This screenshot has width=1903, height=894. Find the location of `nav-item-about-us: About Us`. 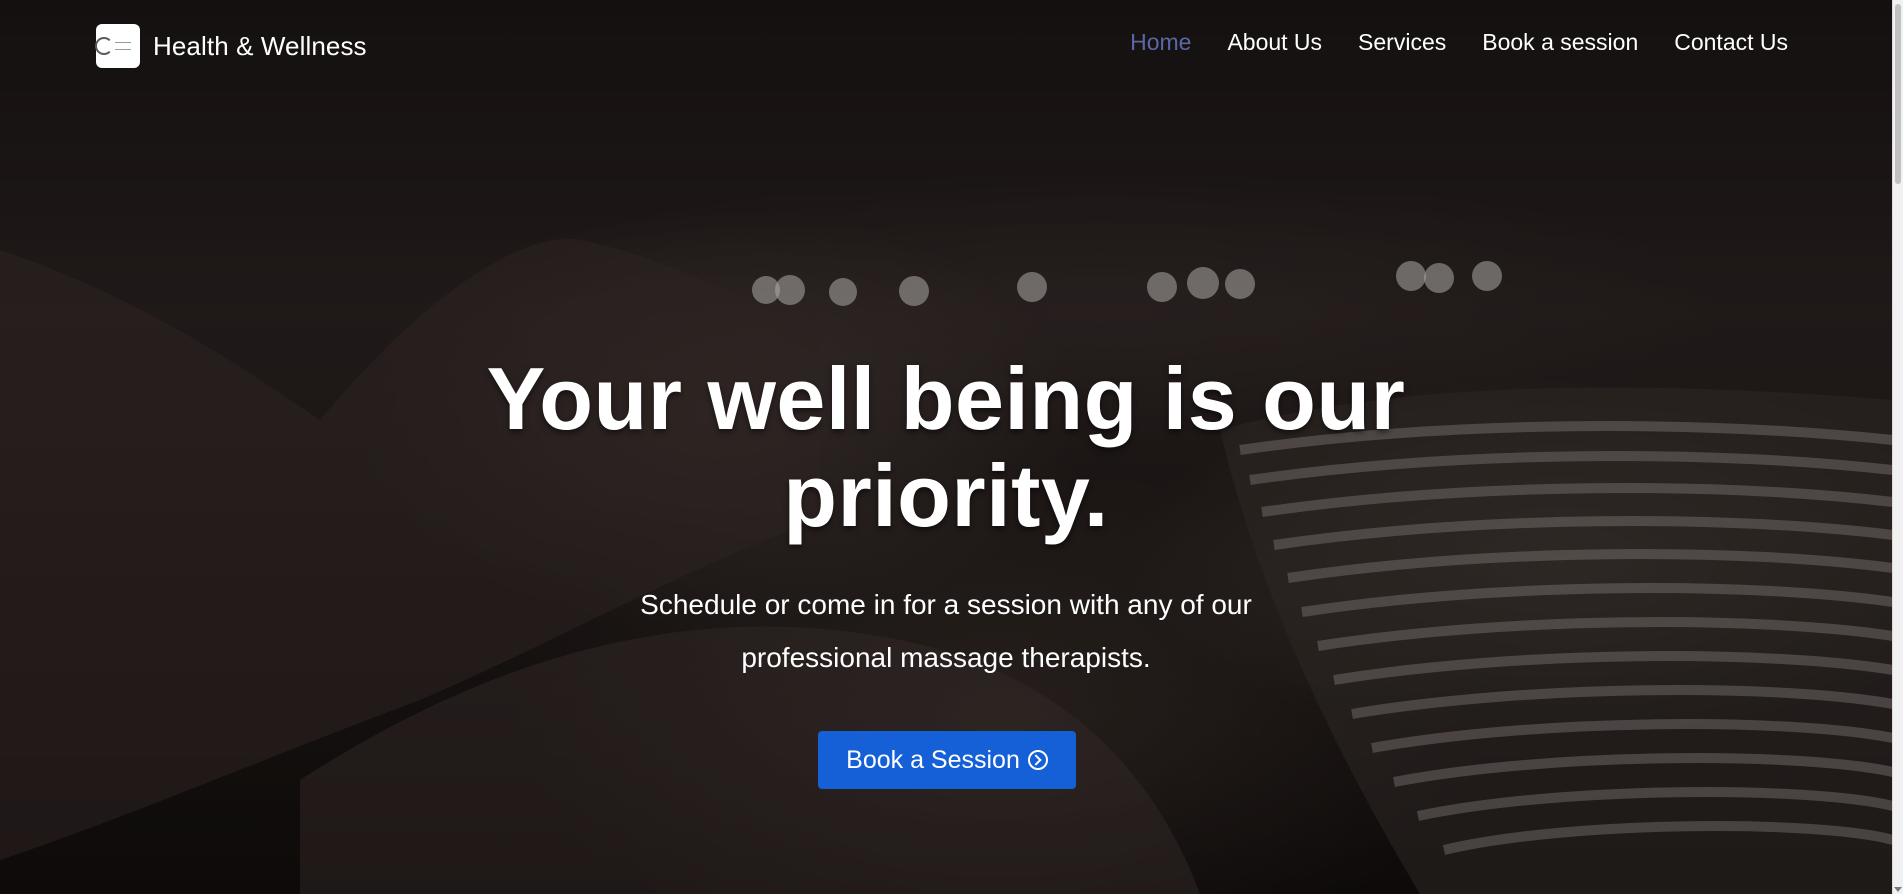

nav-item-about-us: About Us is located at coordinates (1274, 42).